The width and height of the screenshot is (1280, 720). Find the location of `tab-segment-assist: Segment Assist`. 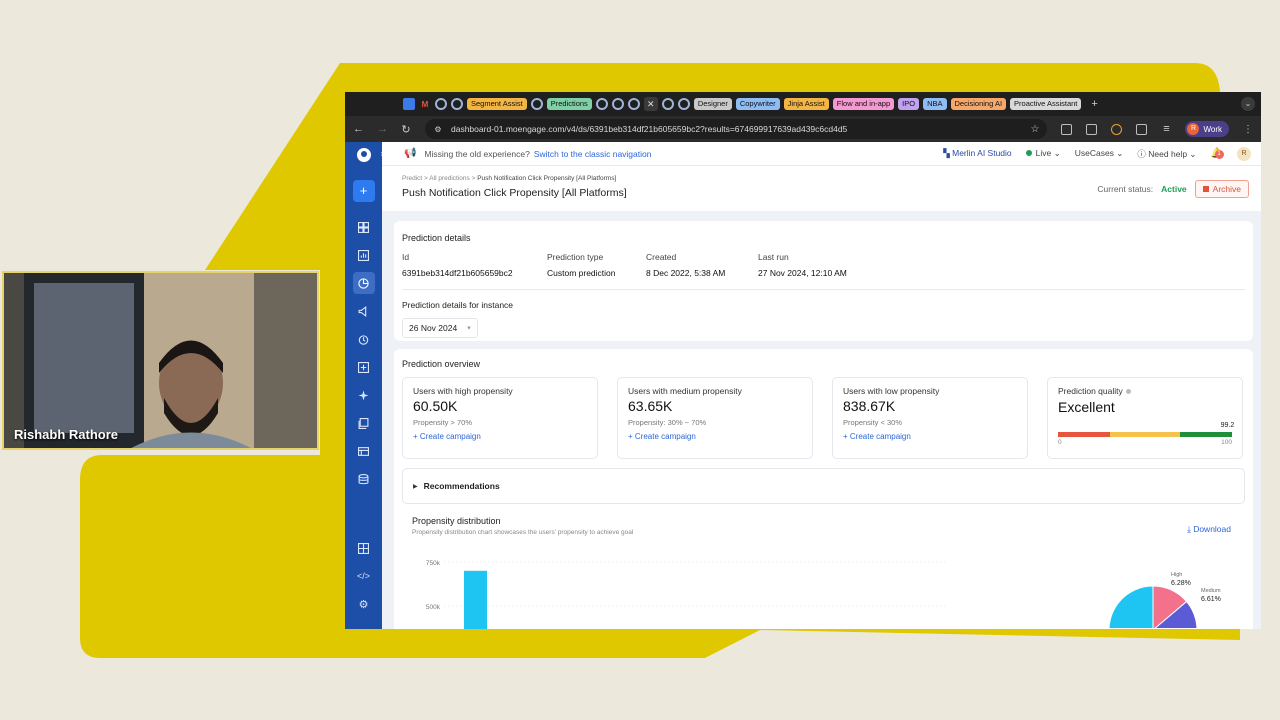

tab-segment-assist: Segment Assist is located at coordinates (497, 104).